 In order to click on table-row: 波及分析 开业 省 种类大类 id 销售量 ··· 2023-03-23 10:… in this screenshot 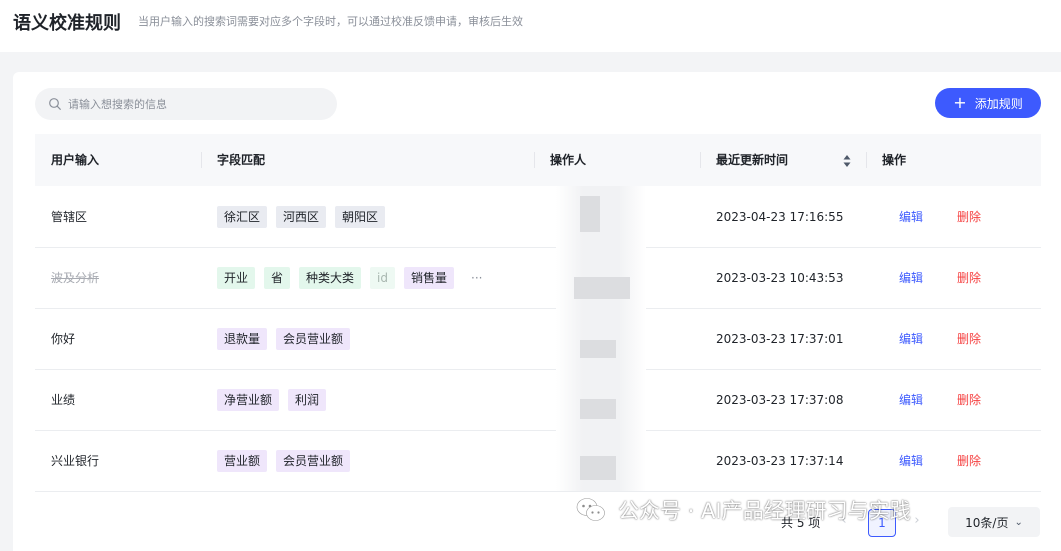, I will do `click(538, 278)`.